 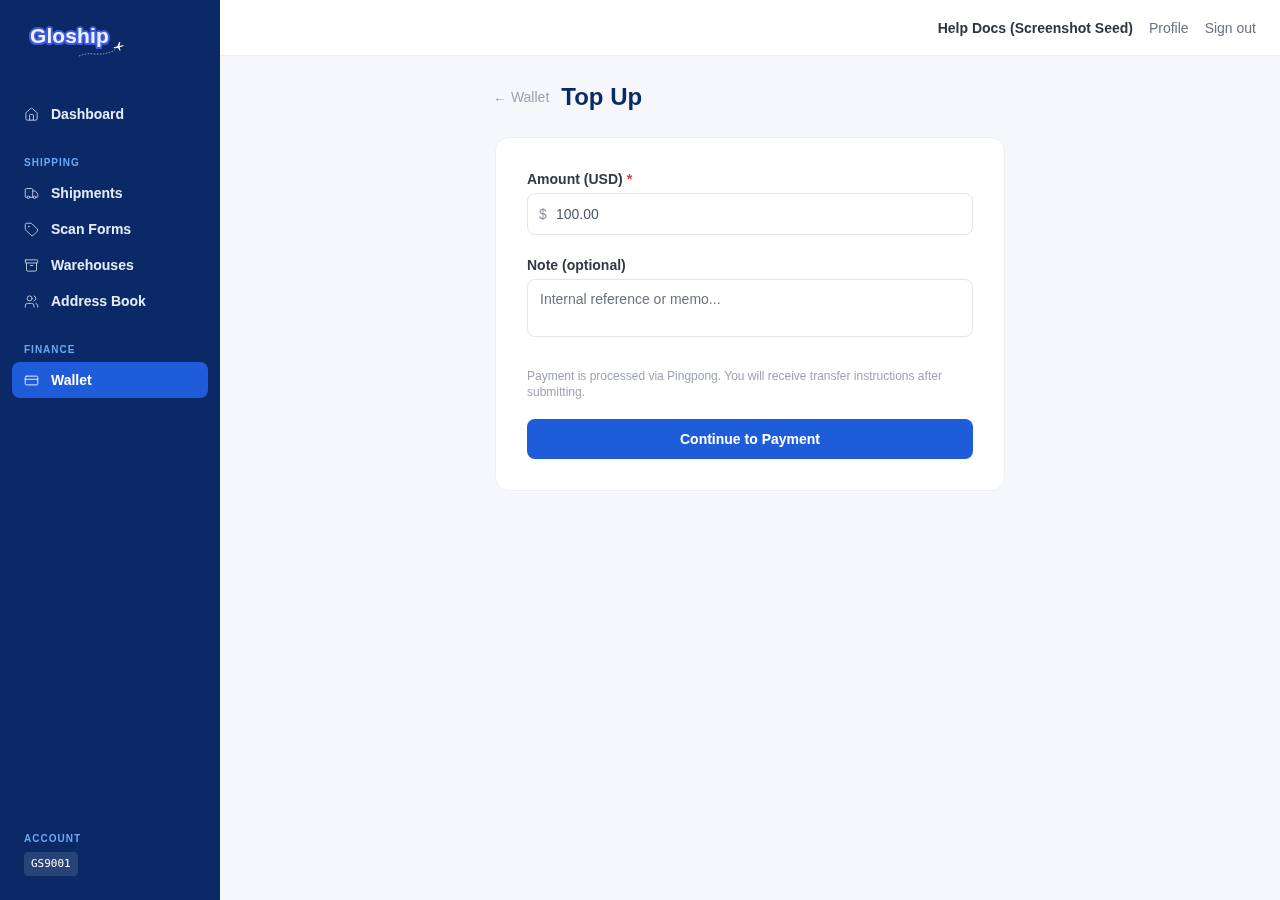 I want to click on house-icon, so click(x=31, y=114).